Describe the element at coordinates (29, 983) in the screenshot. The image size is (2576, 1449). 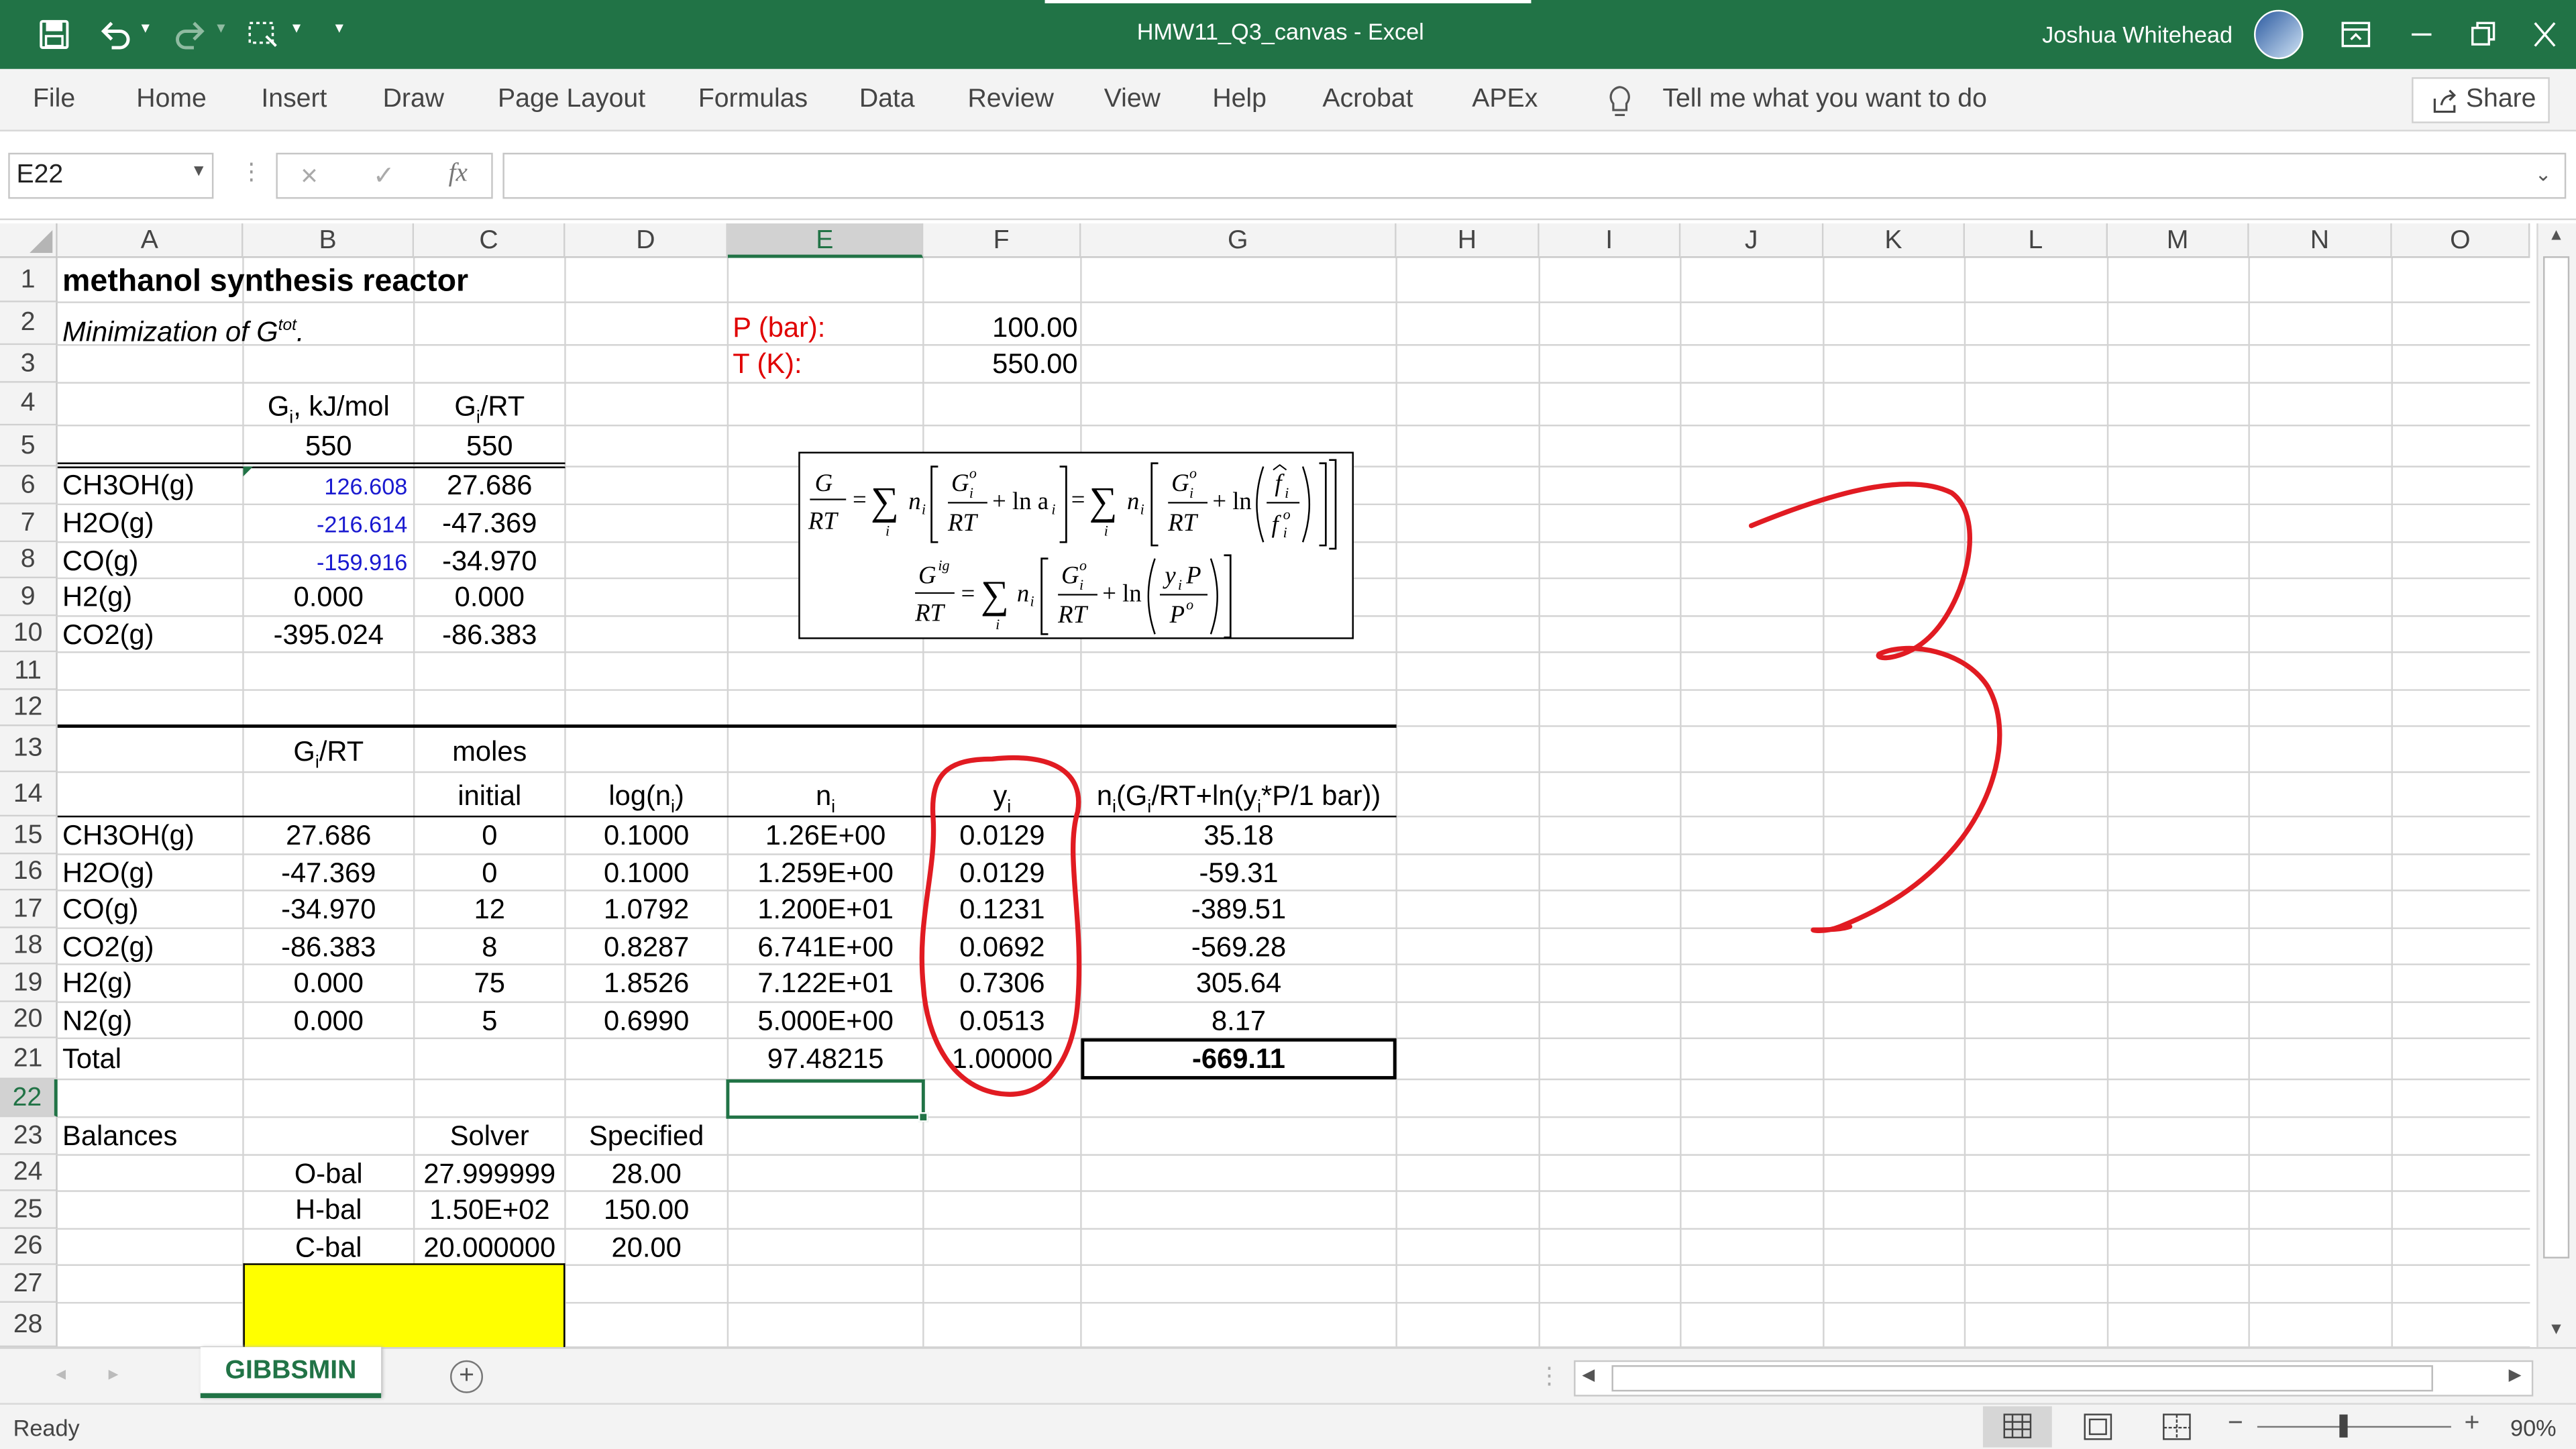
I see `row-header-19: 19` at that location.